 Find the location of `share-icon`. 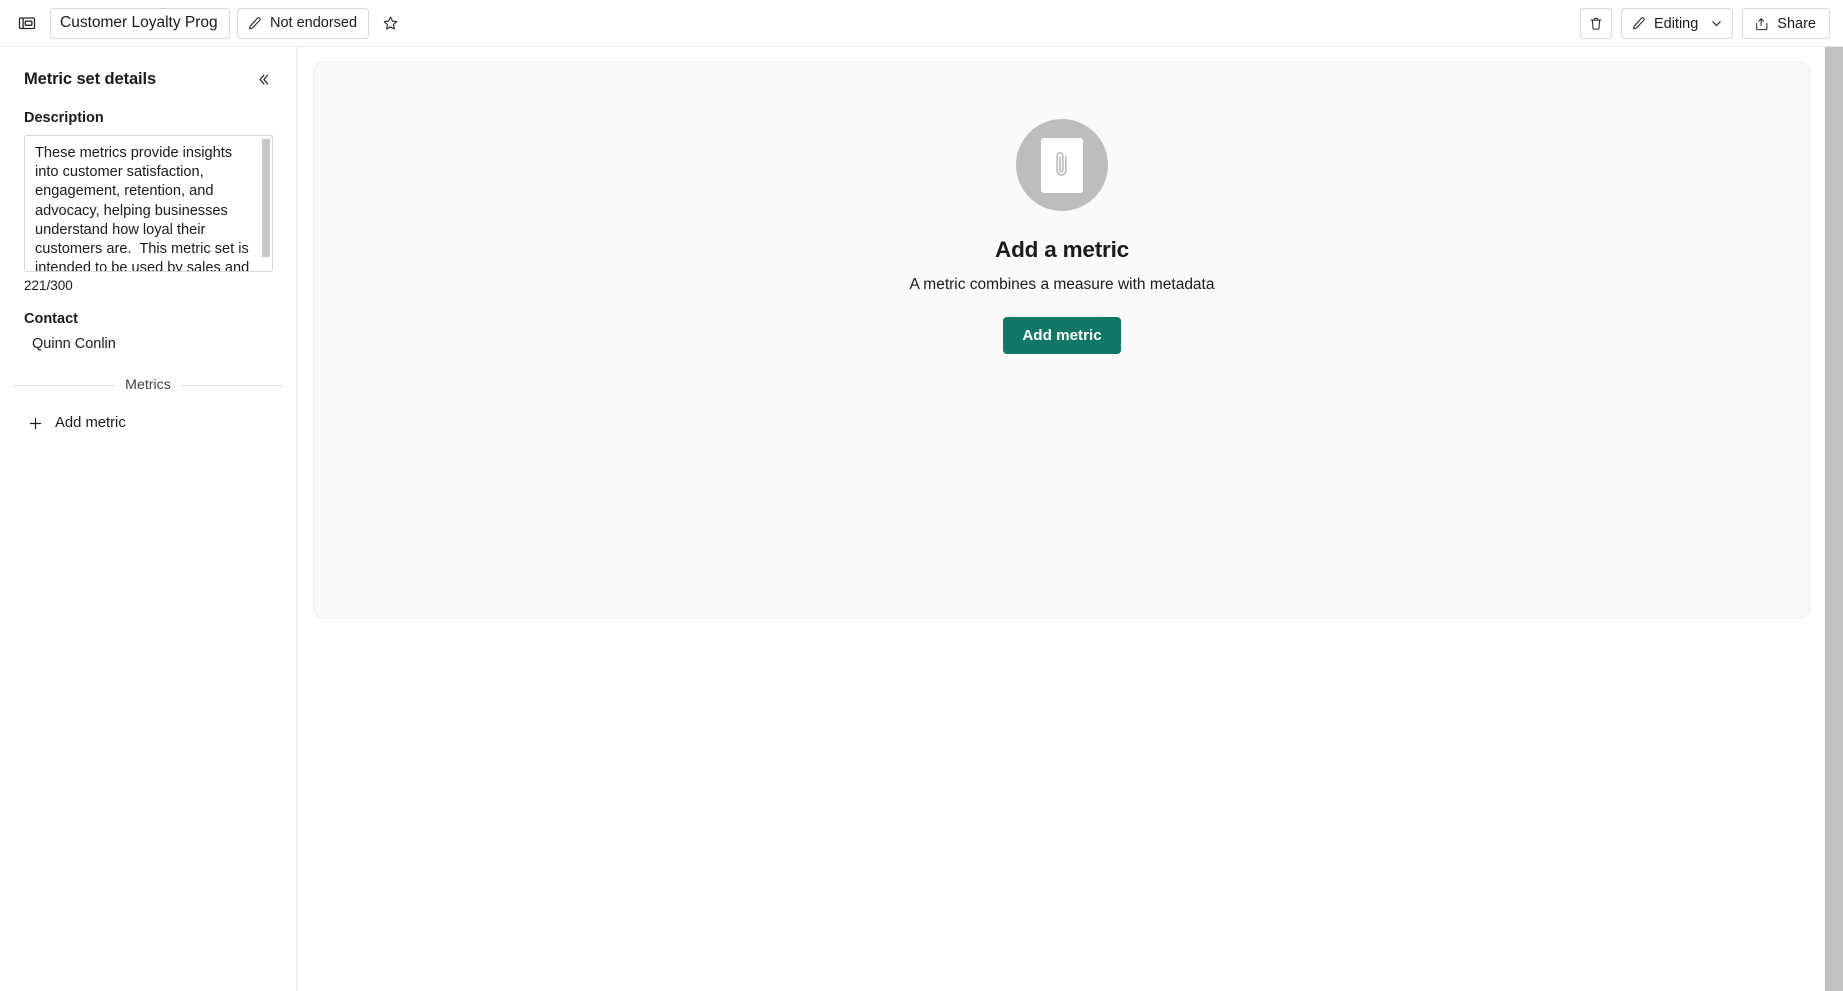

share-icon is located at coordinates (1762, 24).